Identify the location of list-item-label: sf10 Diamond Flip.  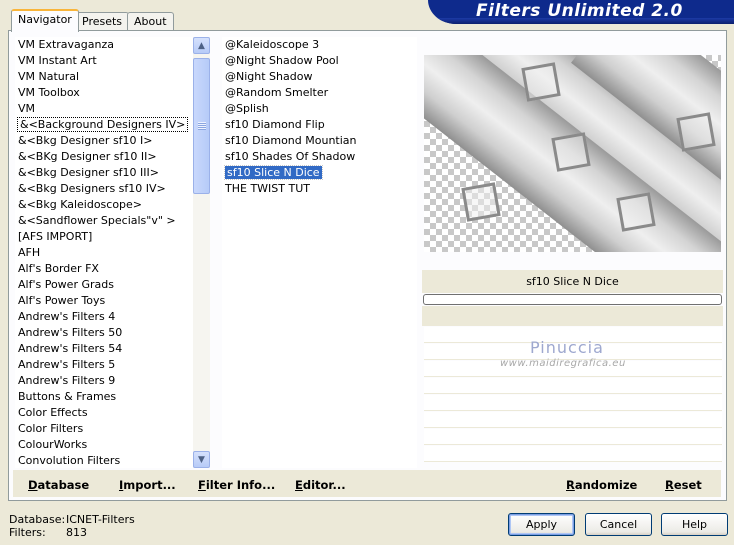
(275, 124).